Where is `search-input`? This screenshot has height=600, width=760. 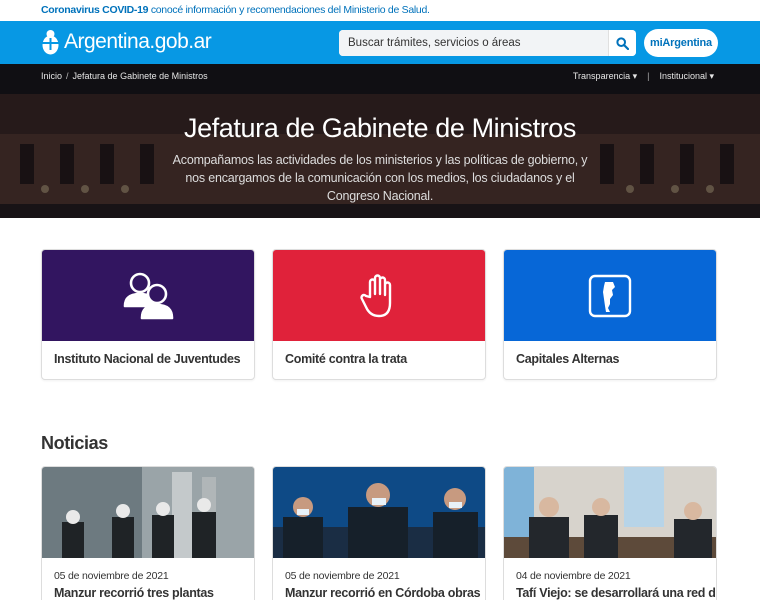 search-input is located at coordinates (473, 43).